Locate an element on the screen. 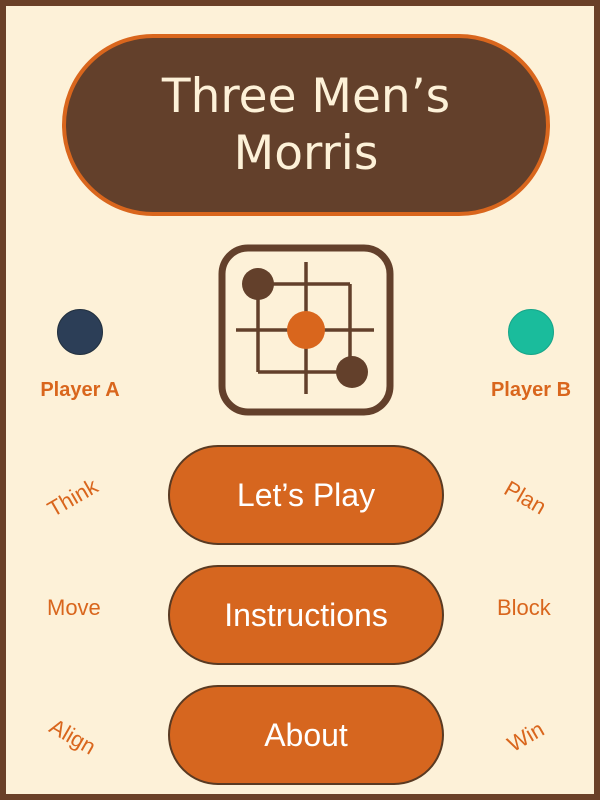 The width and height of the screenshot is (600, 800). game-title: Three Men’s Morris is located at coordinates (306, 125).